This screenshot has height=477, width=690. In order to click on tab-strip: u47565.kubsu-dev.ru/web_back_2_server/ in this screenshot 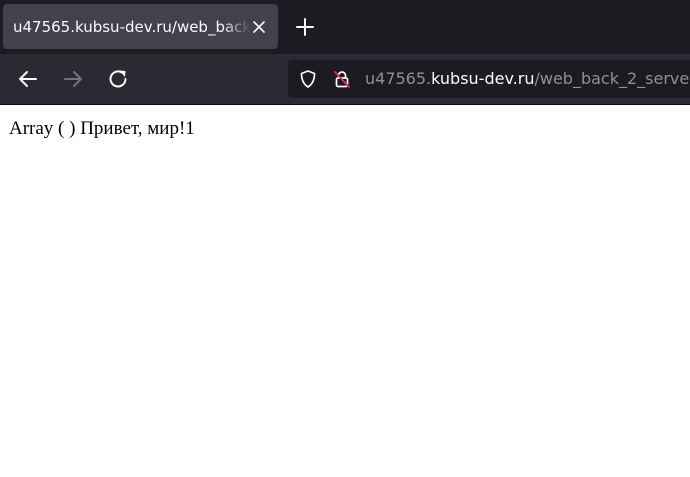, I will do `click(345, 27)`.